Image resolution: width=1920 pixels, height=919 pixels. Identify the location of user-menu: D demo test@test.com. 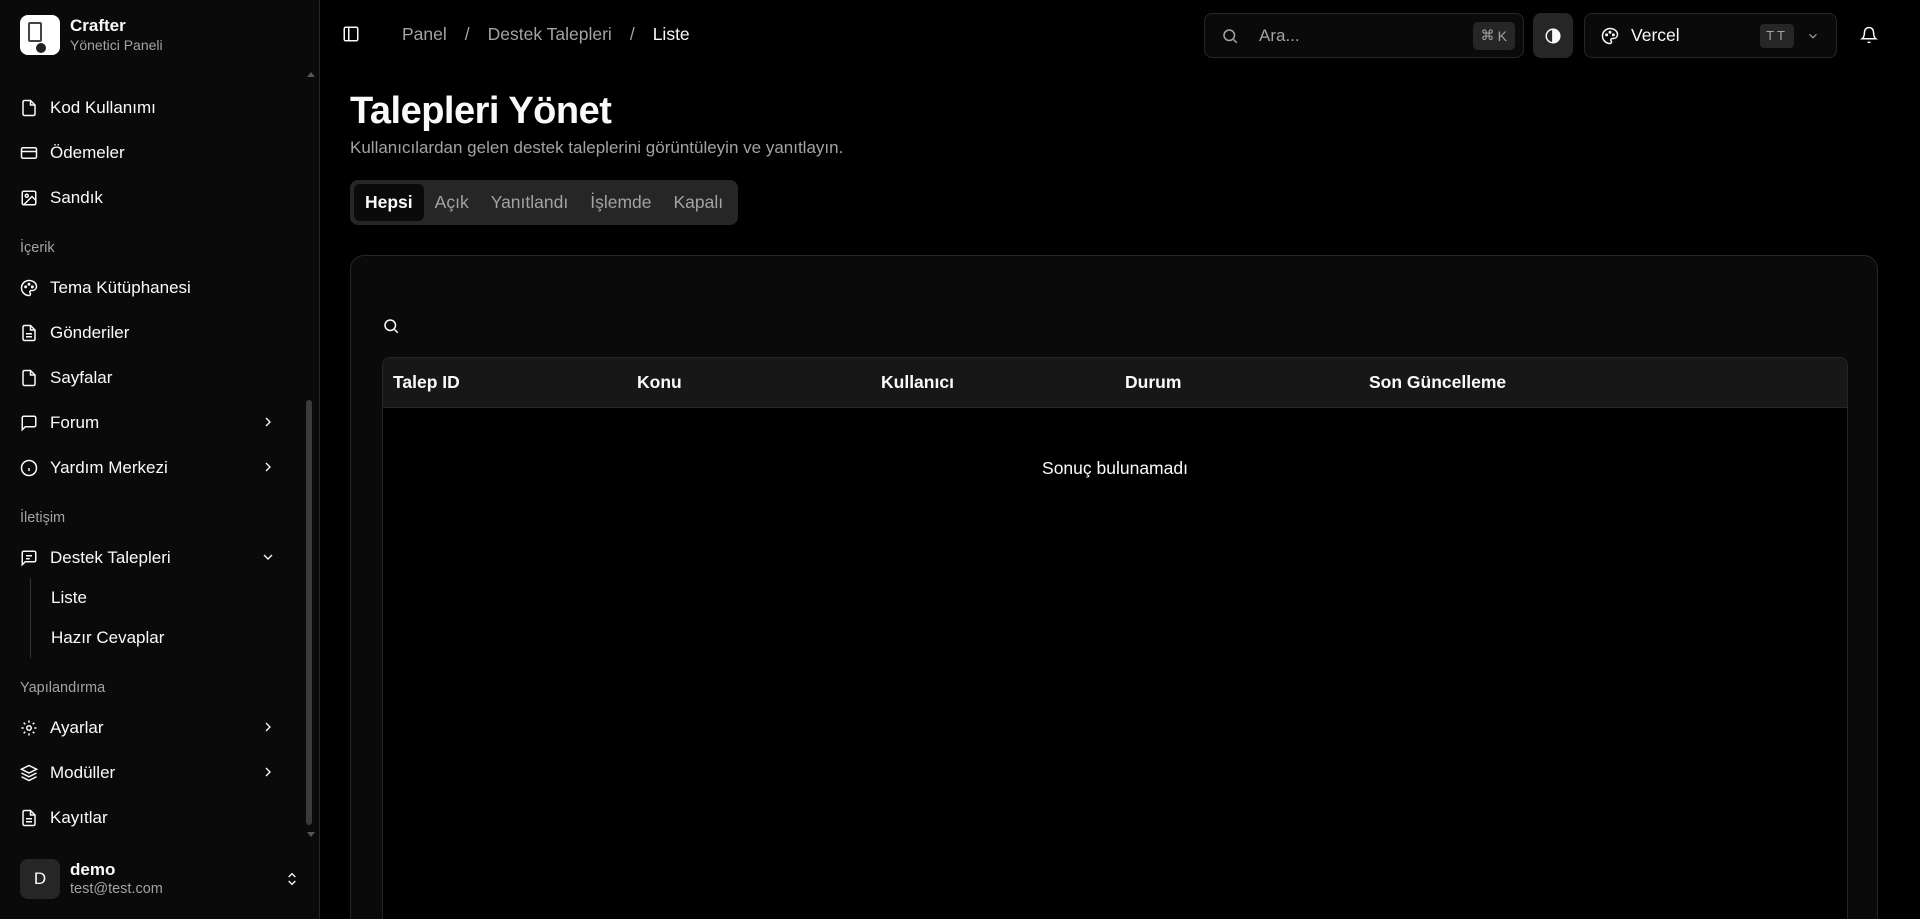
(160, 879).